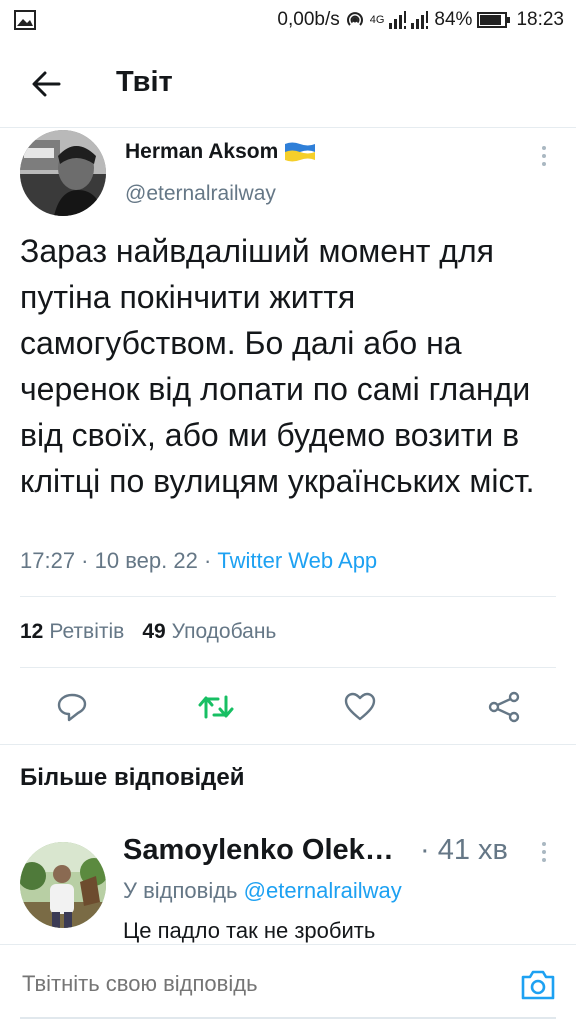 The height and width of the screenshot is (1024, 576). I want to click on retweet-button, so click(216, 707).